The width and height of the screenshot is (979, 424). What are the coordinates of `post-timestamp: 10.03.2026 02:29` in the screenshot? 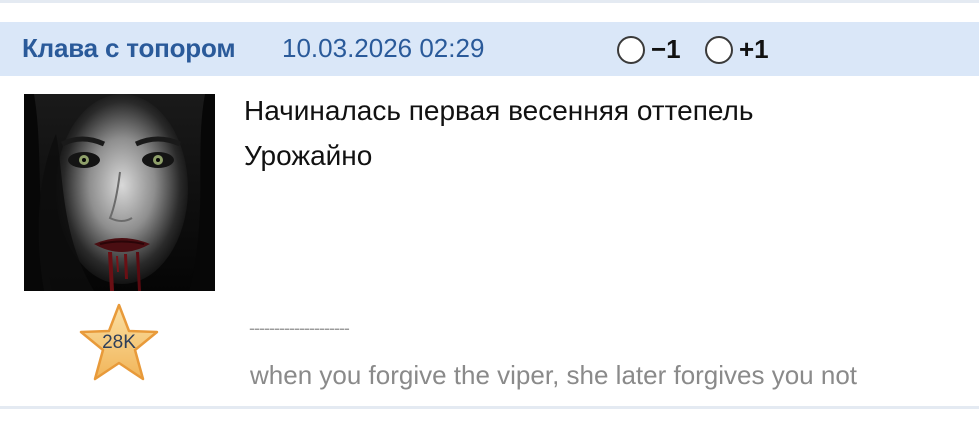 It's located at (383, 48).